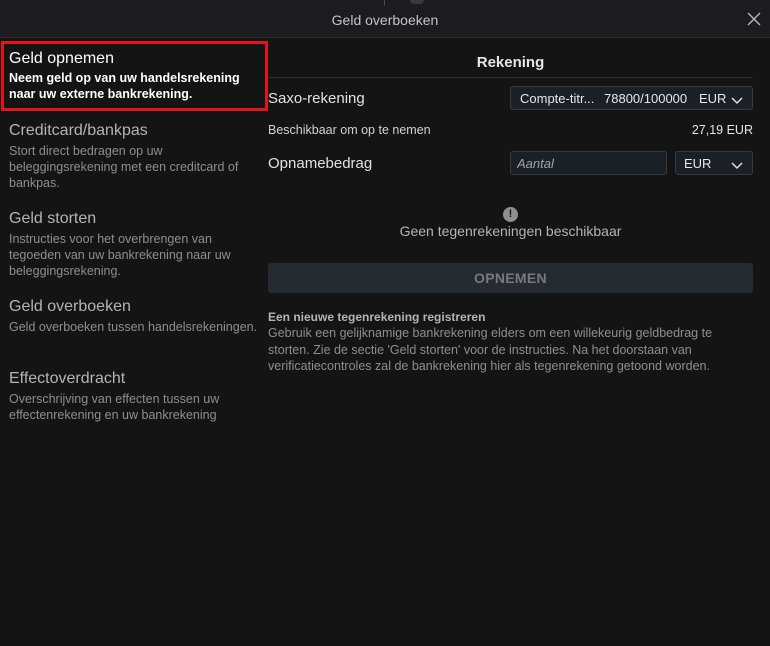 This screenshot has width=770, height=646. Describe the element at coordinates (646, 98) in the screenshot. I see `account-id: 78800/100000` at that location.